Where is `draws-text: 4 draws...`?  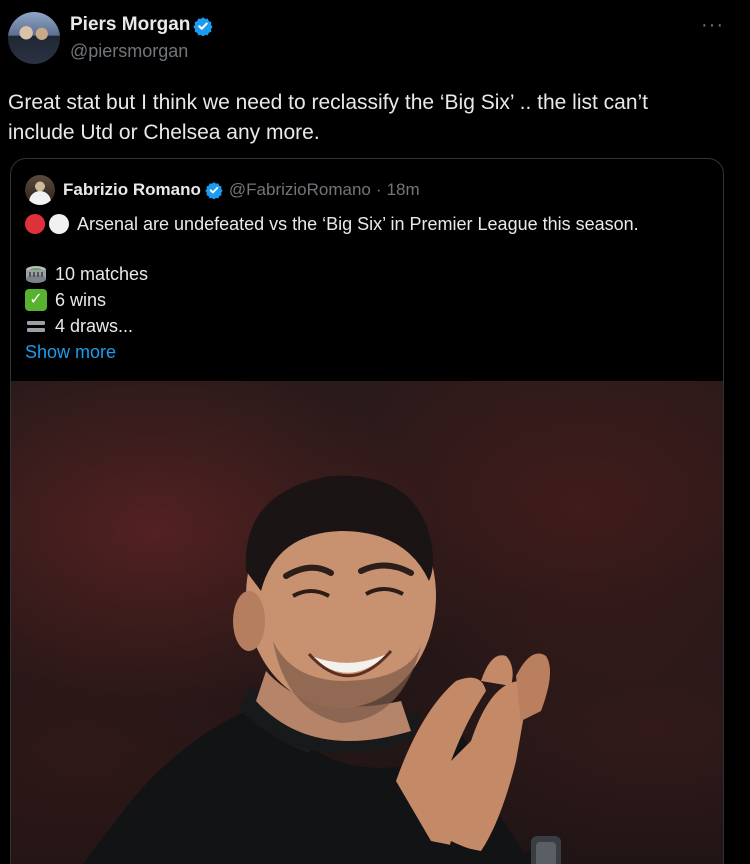
draws-text: 4 draws... is located at coordinates (94, 325).